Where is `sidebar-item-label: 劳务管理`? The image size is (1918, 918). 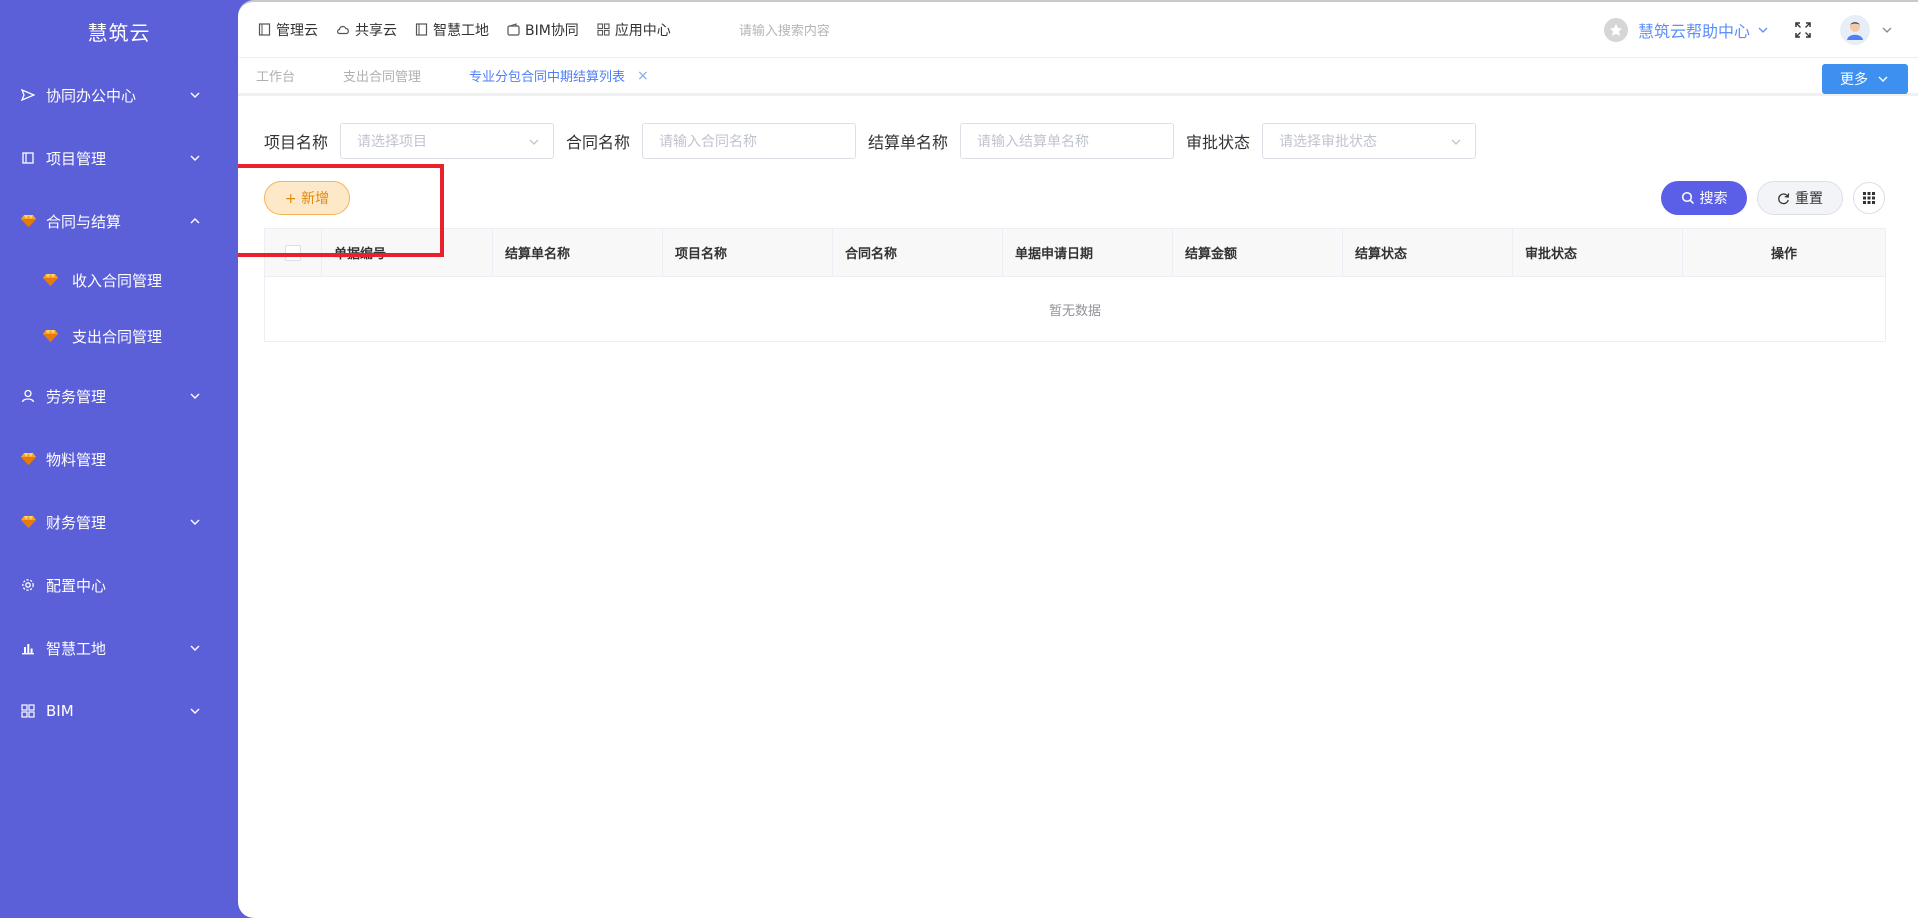
sidebar-item-label: 劳务管理 is located at coordinates (76, 396).